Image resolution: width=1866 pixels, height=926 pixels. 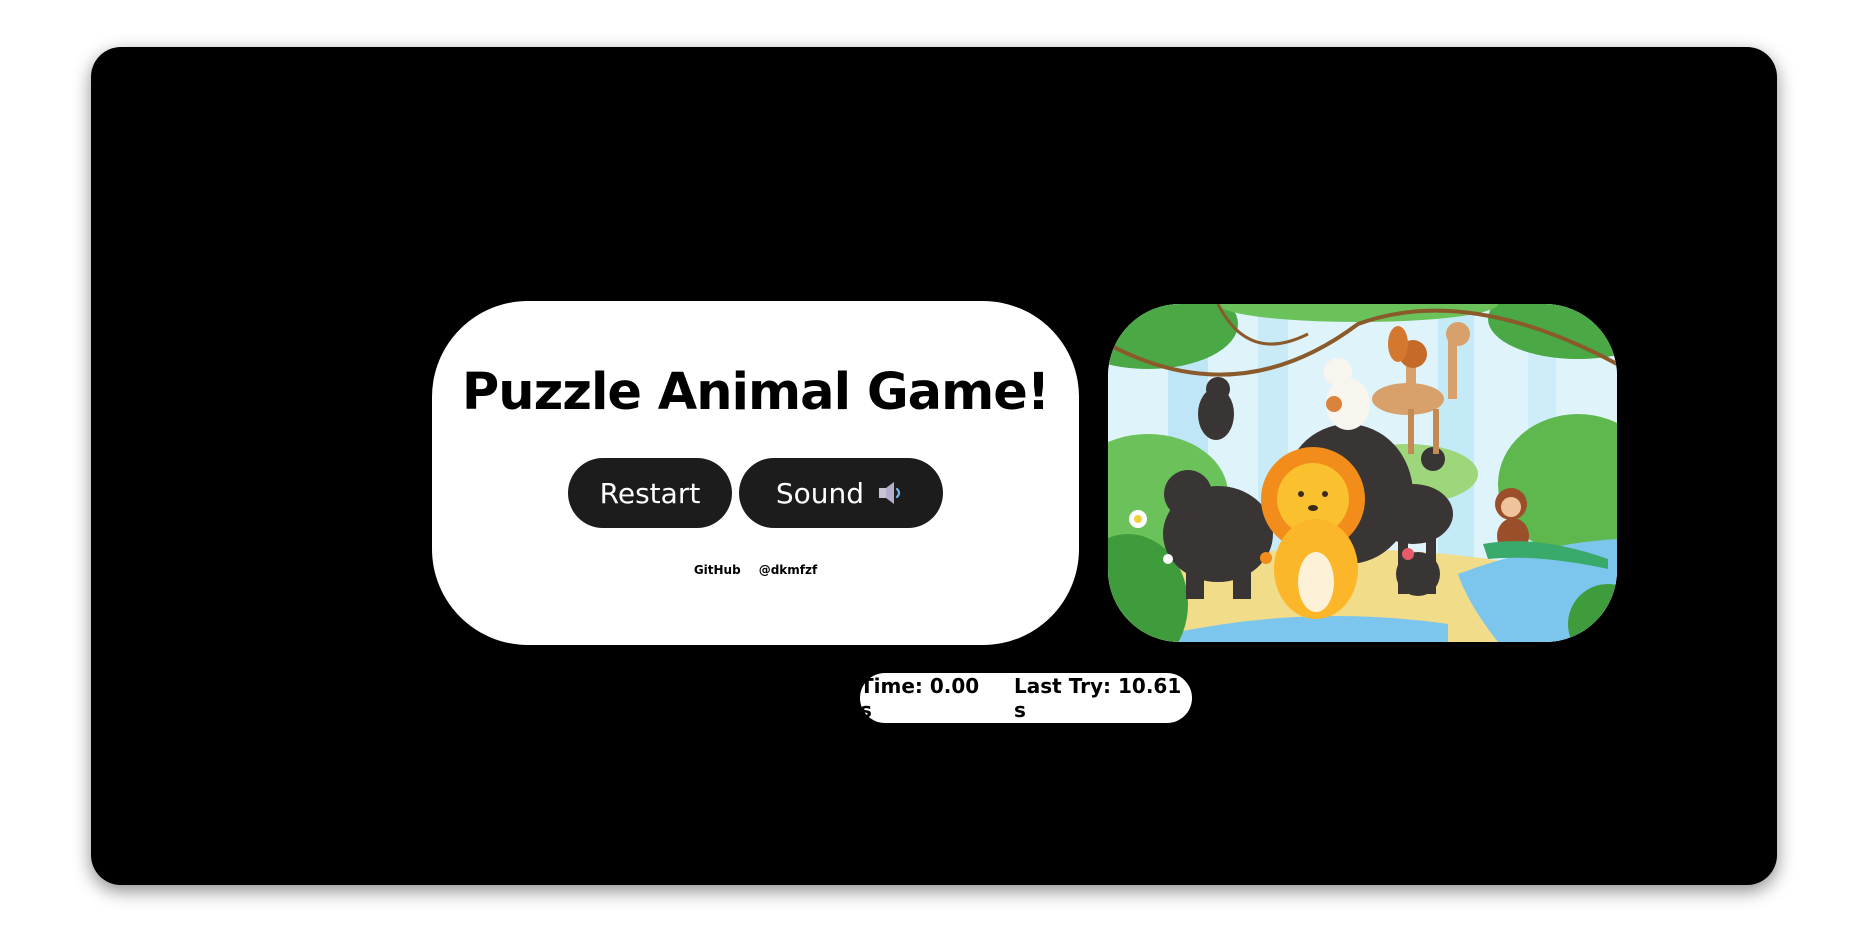 I want to click on restart-button: Restart, so click(x=650, y=493).